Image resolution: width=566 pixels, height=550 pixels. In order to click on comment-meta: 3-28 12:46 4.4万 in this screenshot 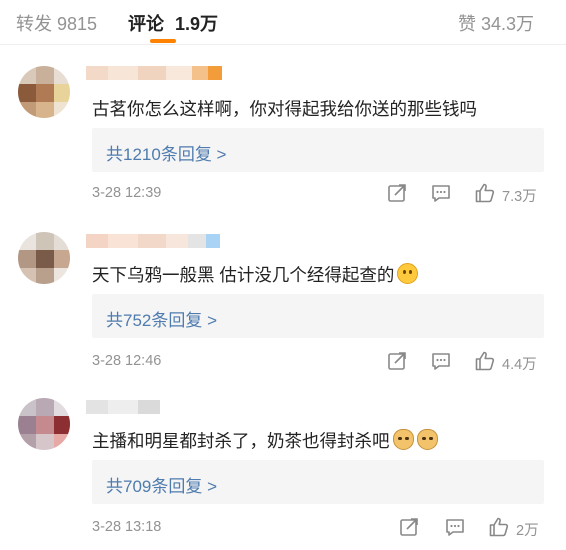, I will do `click(283, 362)`.